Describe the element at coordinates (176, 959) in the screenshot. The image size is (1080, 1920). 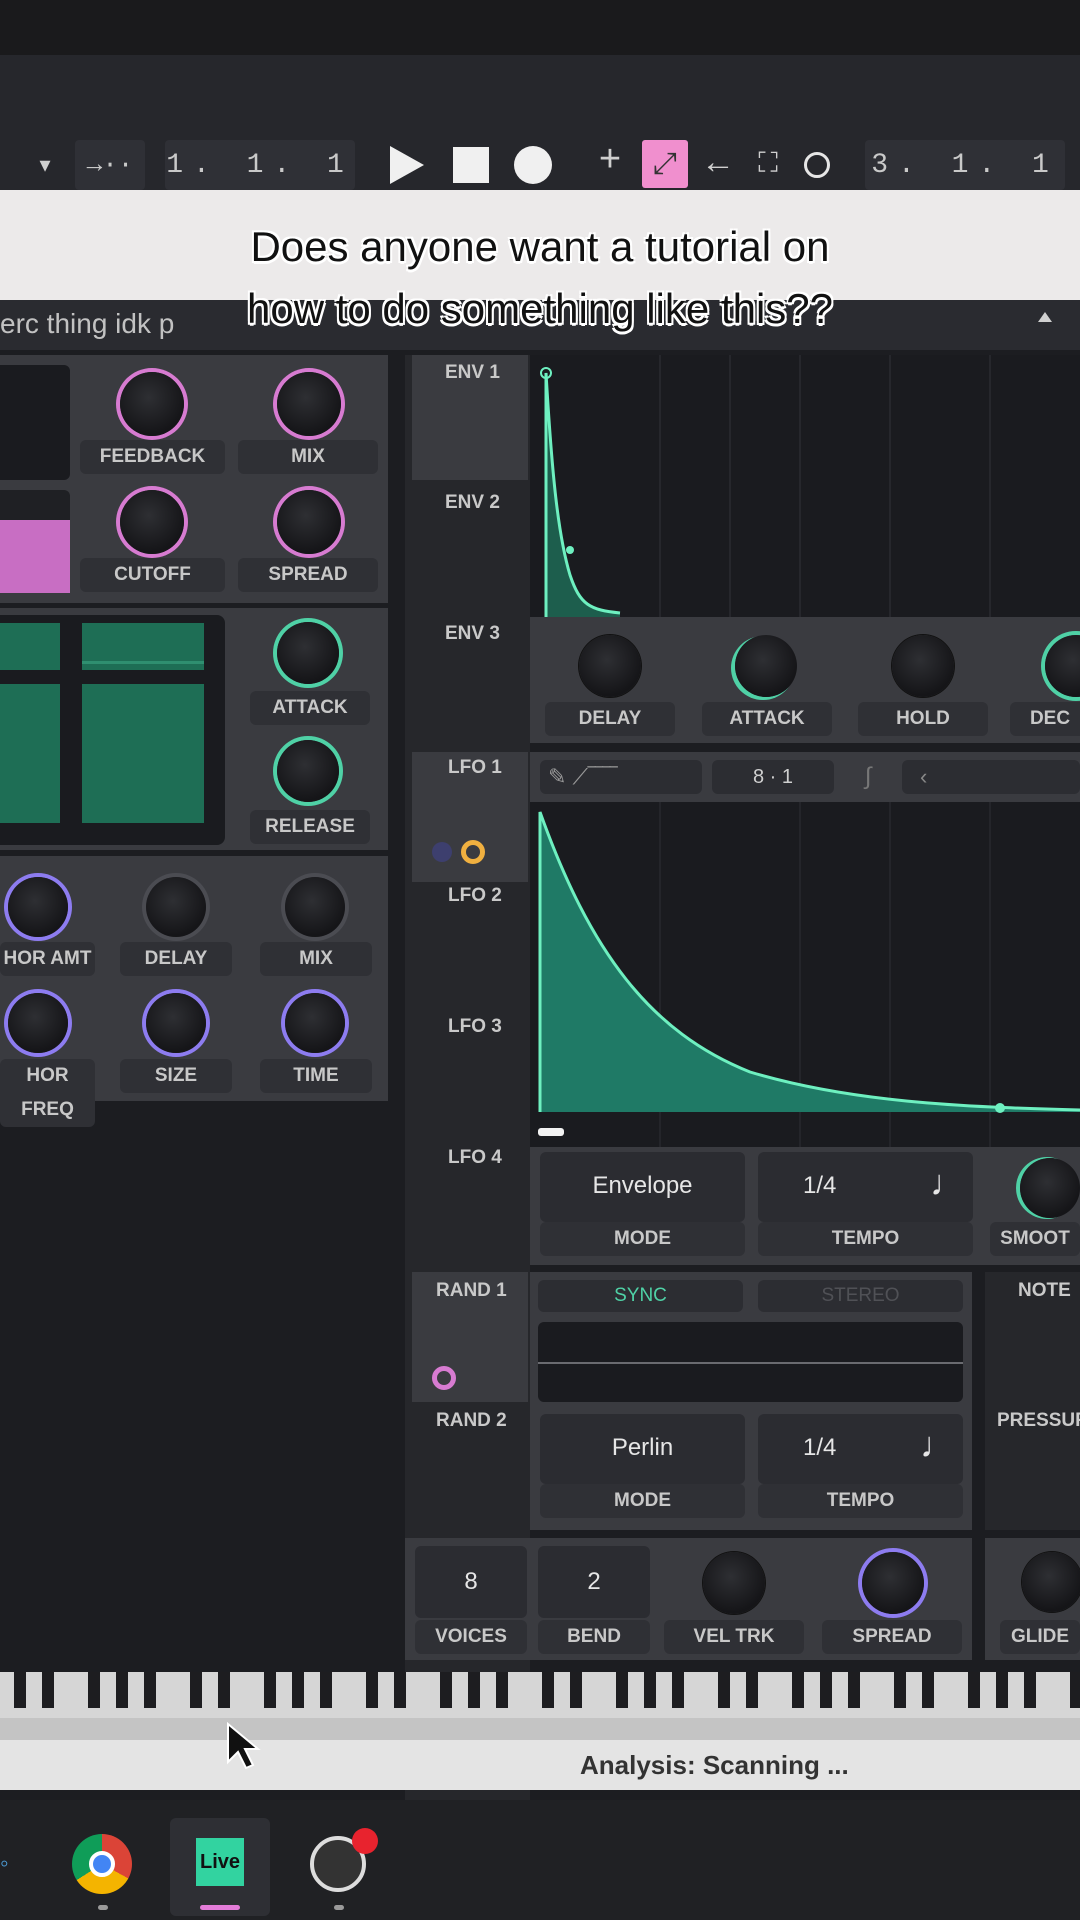
I see `delay-label: DELAY` at that location.